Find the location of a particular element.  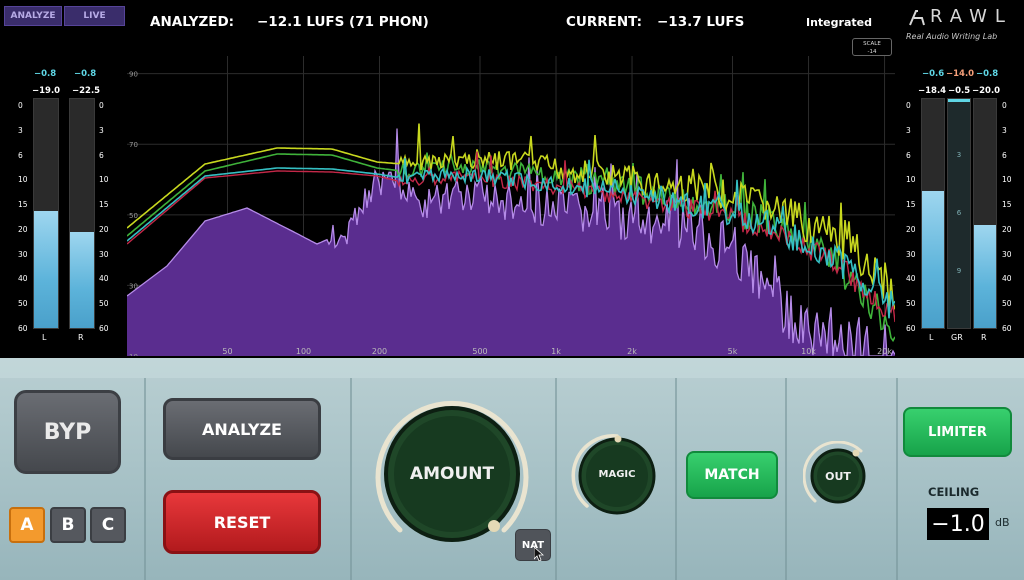

magic-label: MAGIC is located at coordinates (617, 474).